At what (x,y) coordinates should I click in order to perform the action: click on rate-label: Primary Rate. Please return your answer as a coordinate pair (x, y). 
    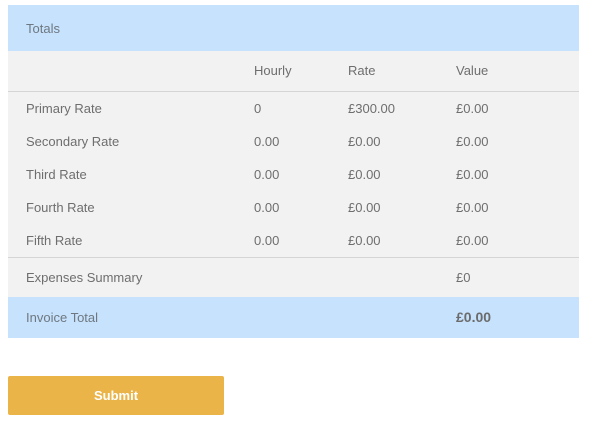
    Looking at the image, I should click on (64, 108).